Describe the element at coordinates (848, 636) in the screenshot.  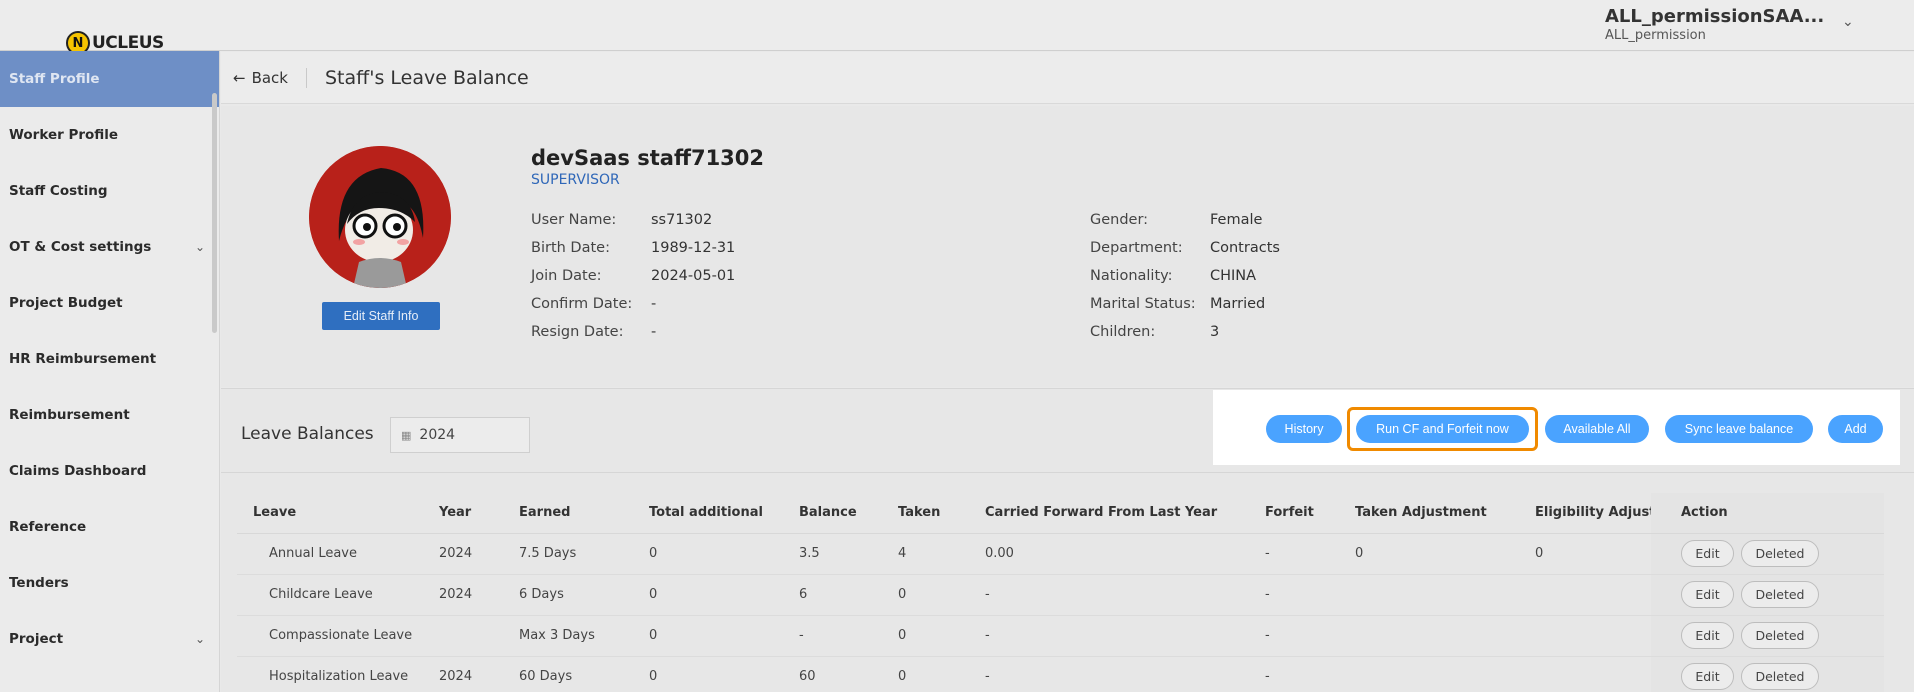
I see `cell-balance: -` at that location.